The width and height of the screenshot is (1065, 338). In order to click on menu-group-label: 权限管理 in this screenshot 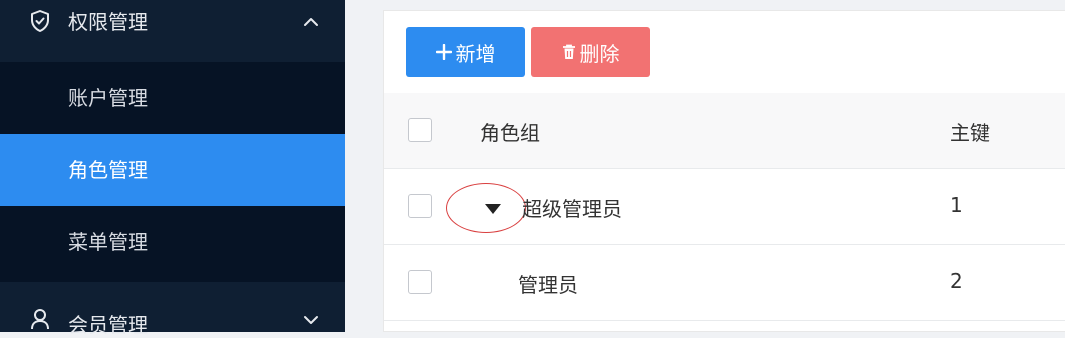, I will do `click(108, 22)`.